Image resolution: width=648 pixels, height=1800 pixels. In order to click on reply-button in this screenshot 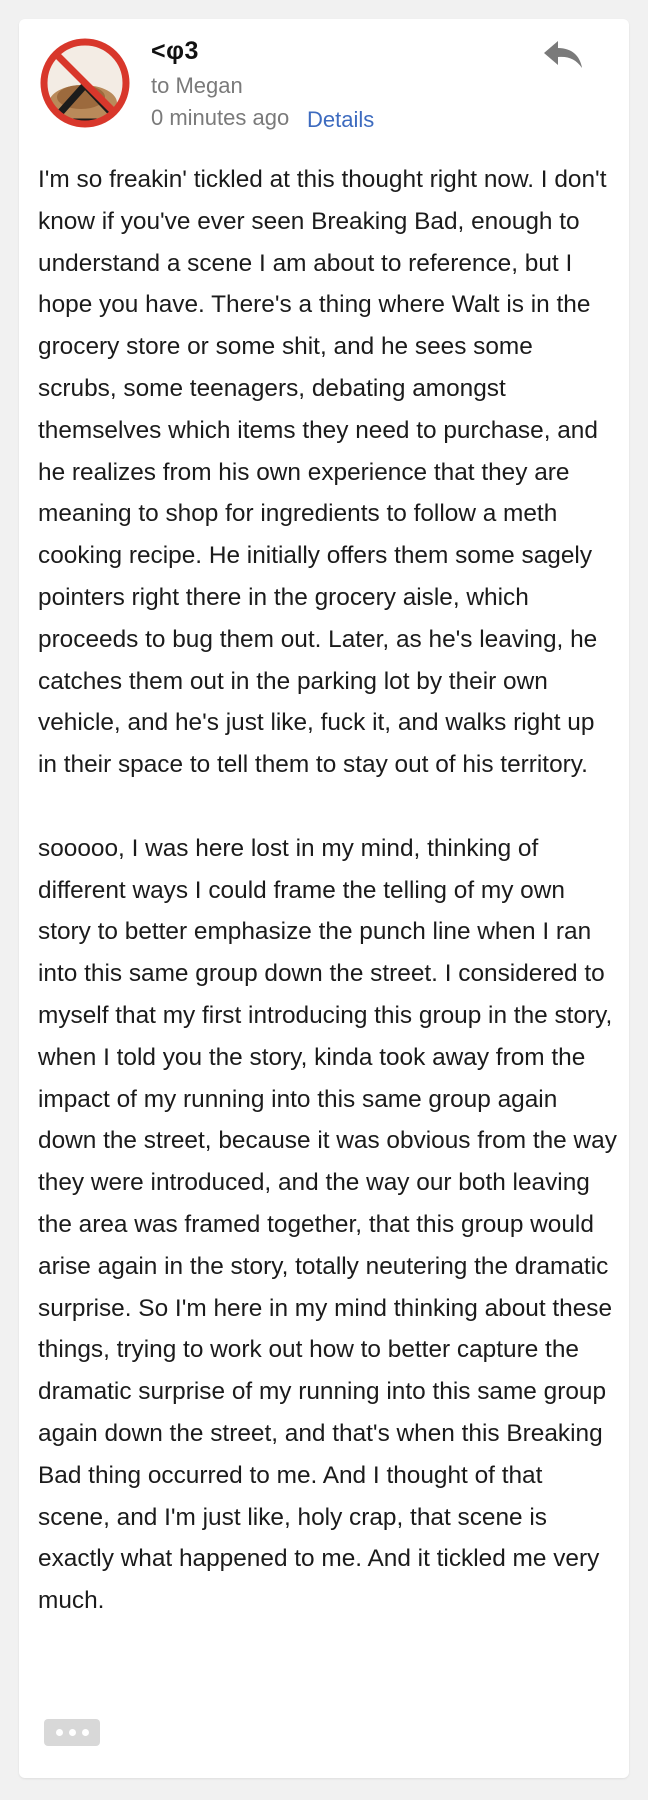, I will do `click(563, 55)`.